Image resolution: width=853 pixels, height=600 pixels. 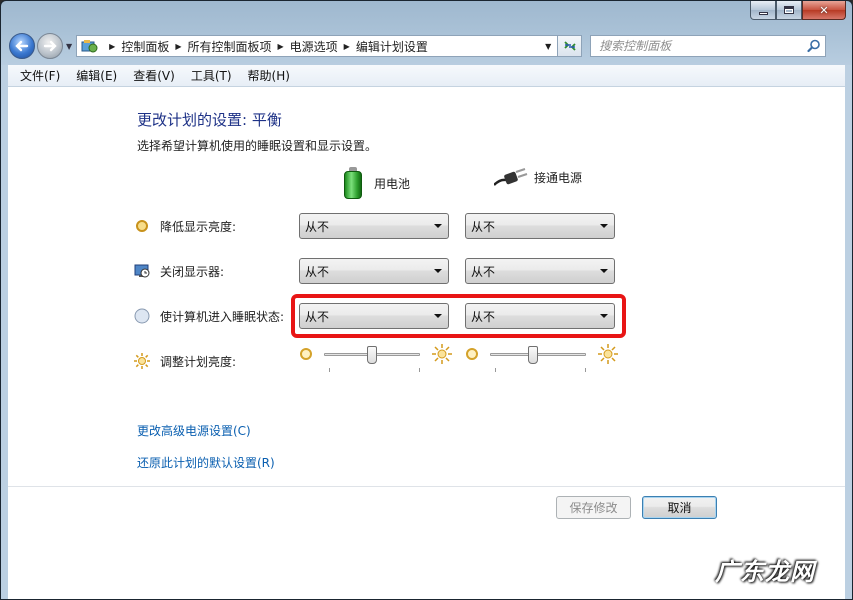 I want to click on search-input, so click(x=703, y=46).